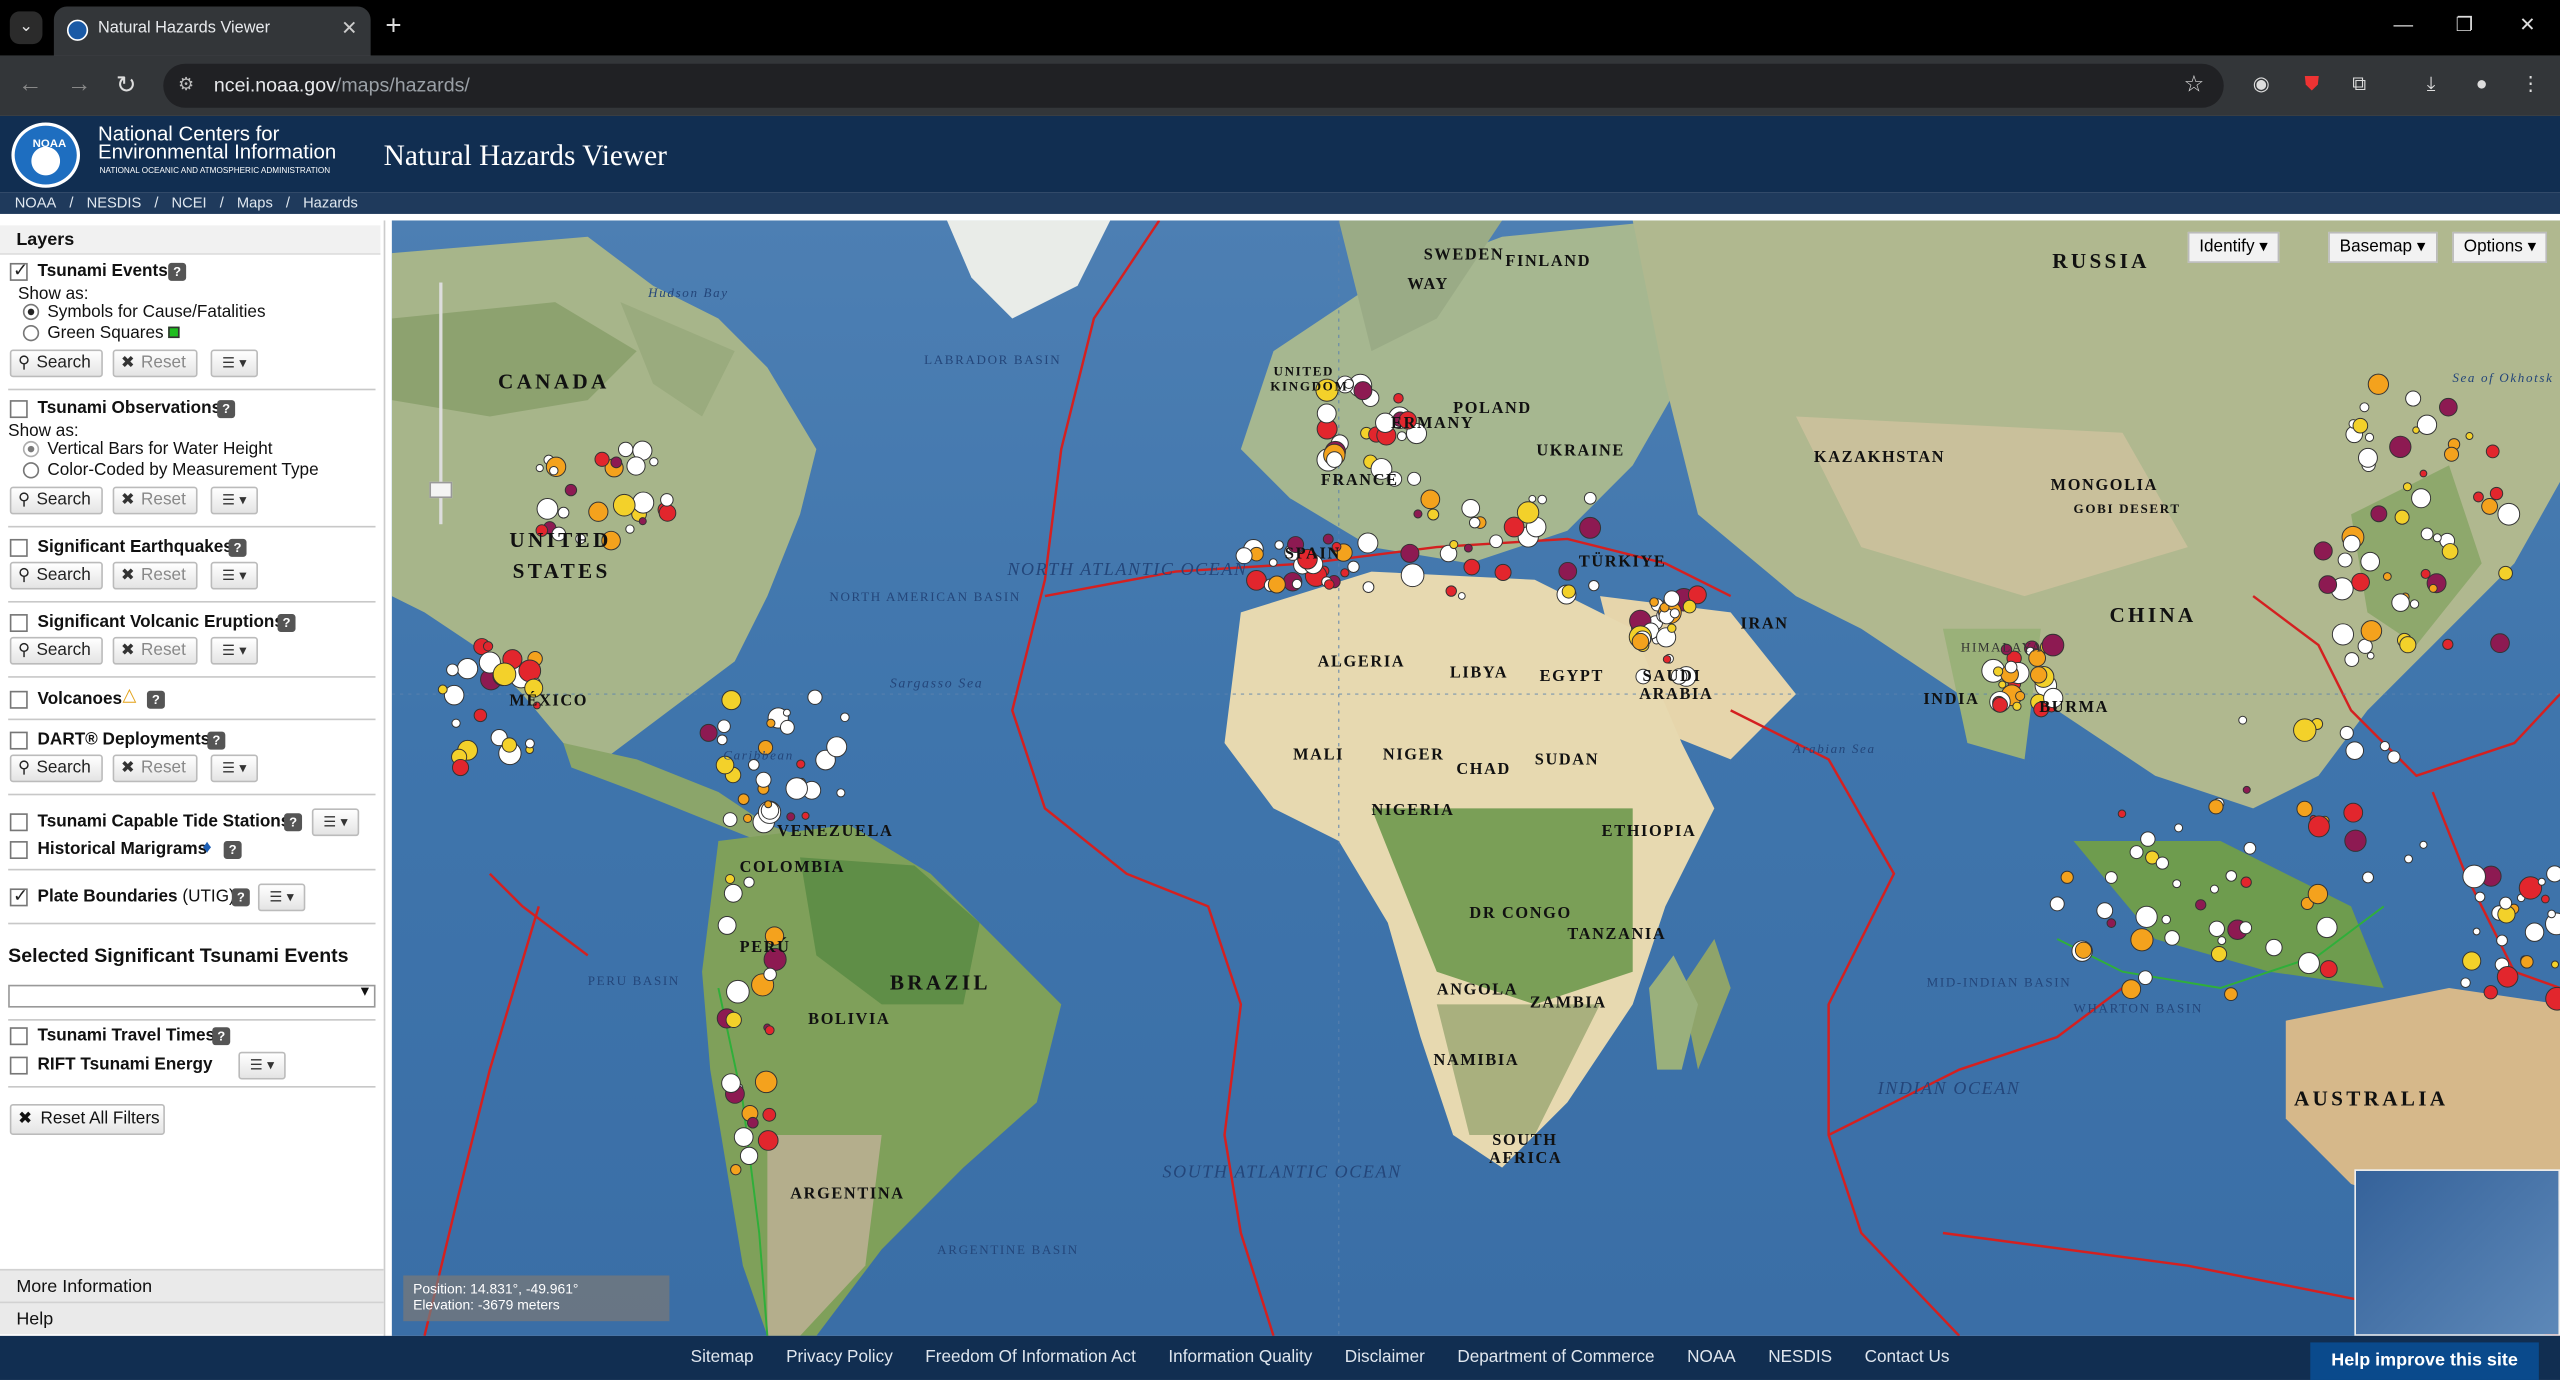 The width and height of the screenshot is (2560, 1380). Describe the element at coordinates (330, 202) in the screenshot. I see `breadcrumb-hazards: Hazards` at that location.